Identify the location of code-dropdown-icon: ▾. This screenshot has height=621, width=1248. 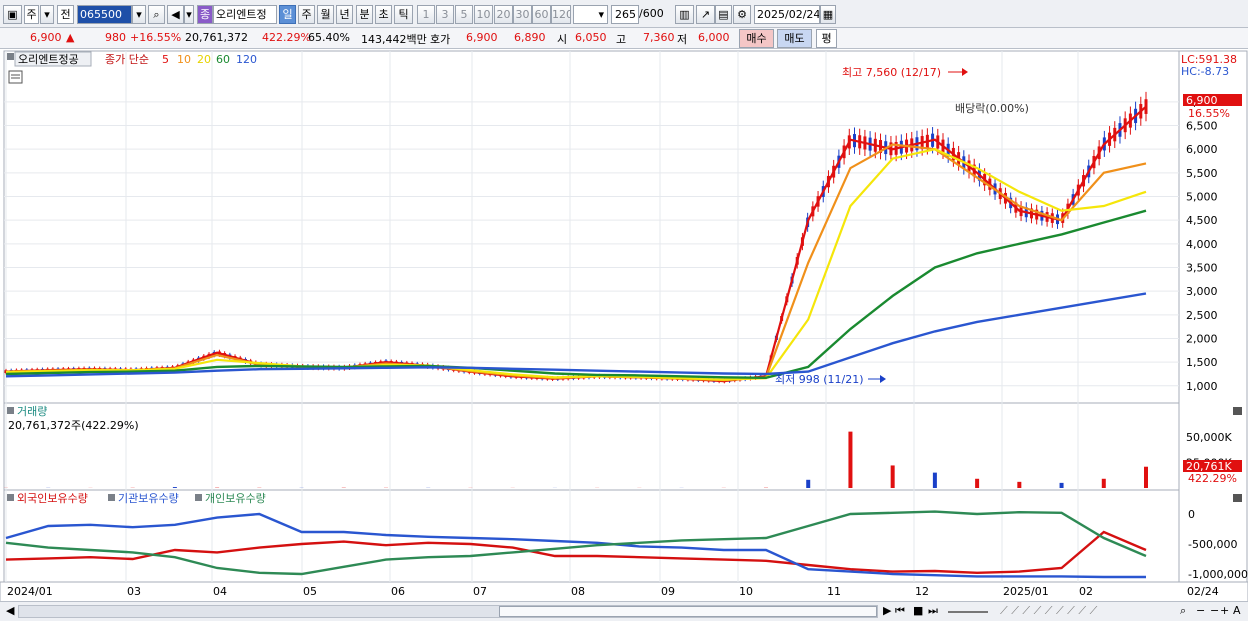
(139, 14).